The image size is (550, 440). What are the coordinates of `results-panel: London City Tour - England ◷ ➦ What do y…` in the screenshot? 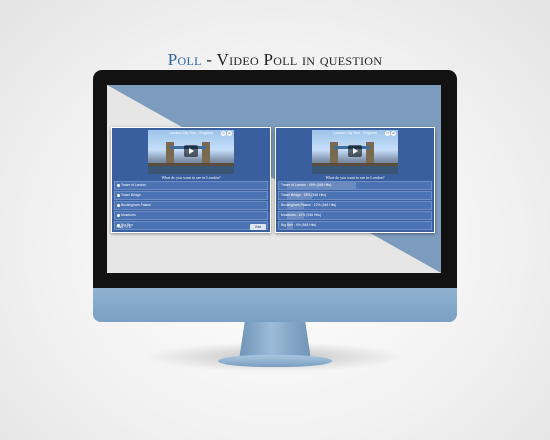 It's located at (355, 180).